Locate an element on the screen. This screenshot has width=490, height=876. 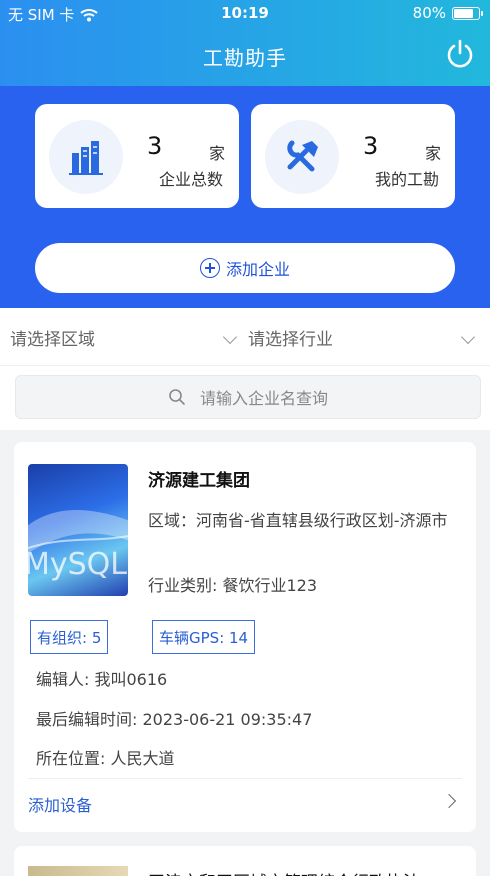
plus-circle-icon is located at coordinates (209, 268).